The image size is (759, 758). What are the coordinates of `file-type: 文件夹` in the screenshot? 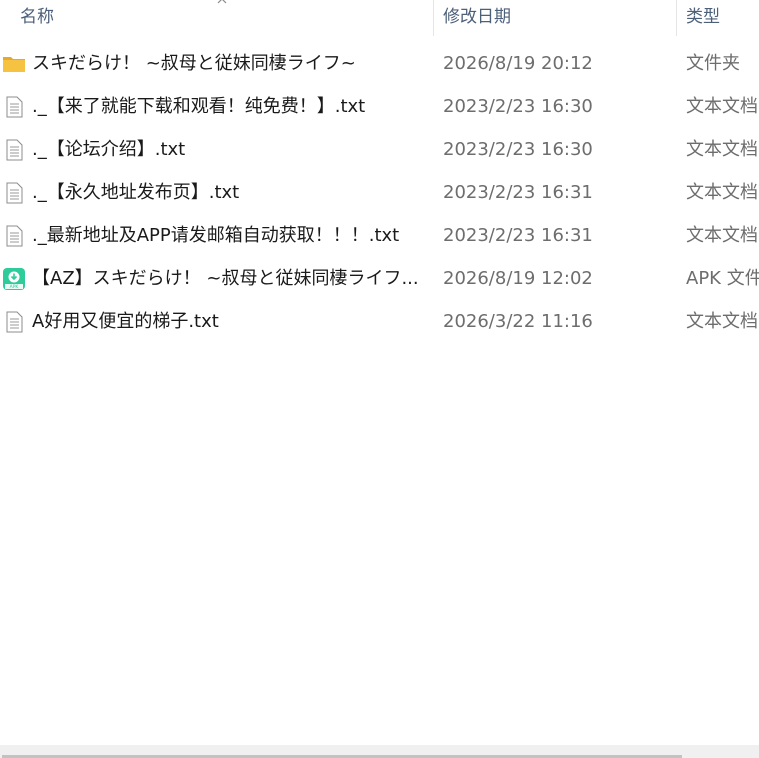 It's located at (713, 63).